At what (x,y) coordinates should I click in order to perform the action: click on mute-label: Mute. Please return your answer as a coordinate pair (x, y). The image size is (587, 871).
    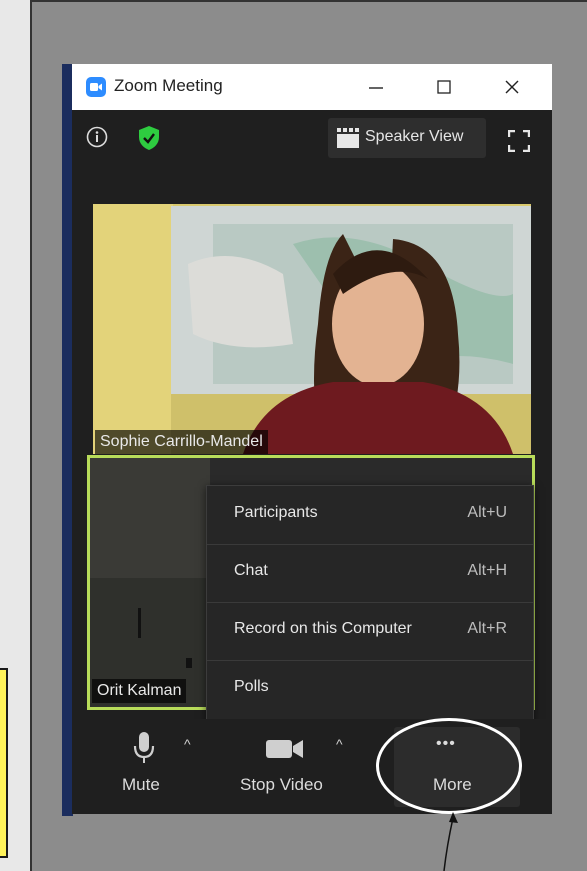
    Looking at the image, I should click on (141, 784).